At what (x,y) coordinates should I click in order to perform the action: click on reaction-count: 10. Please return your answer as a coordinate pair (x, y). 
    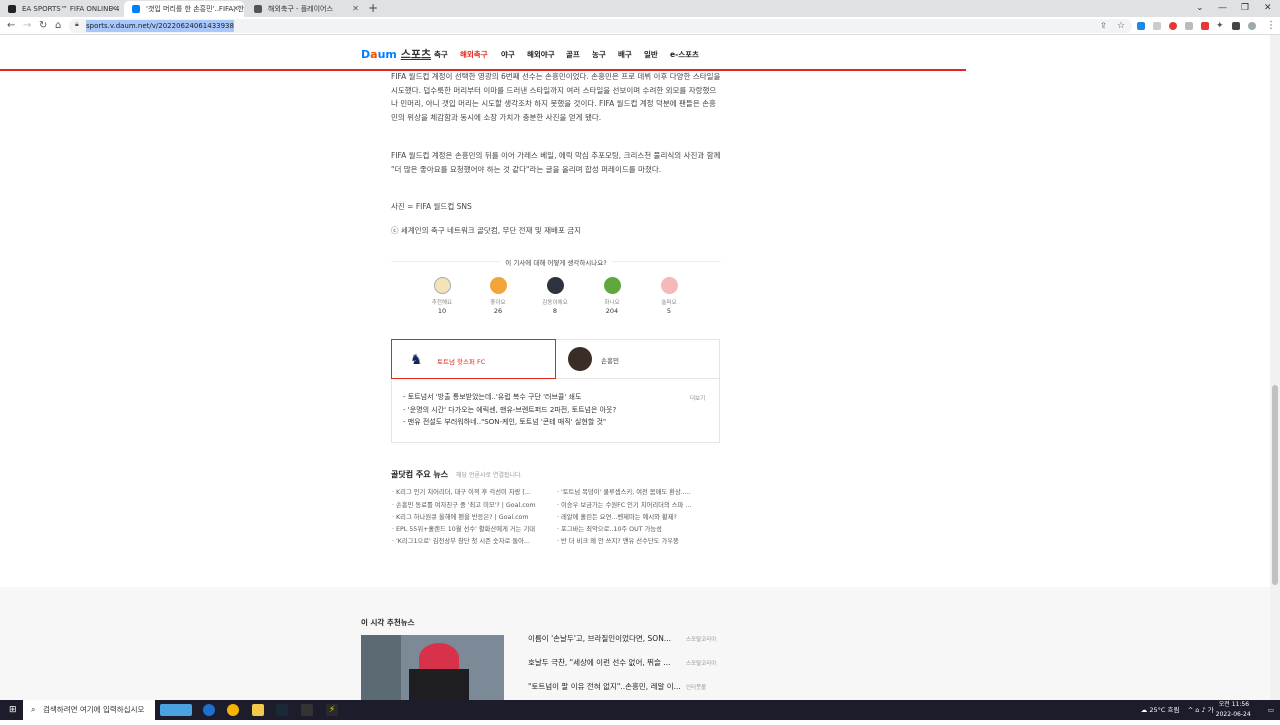
    Looking at the image, I should click on (442, 311).